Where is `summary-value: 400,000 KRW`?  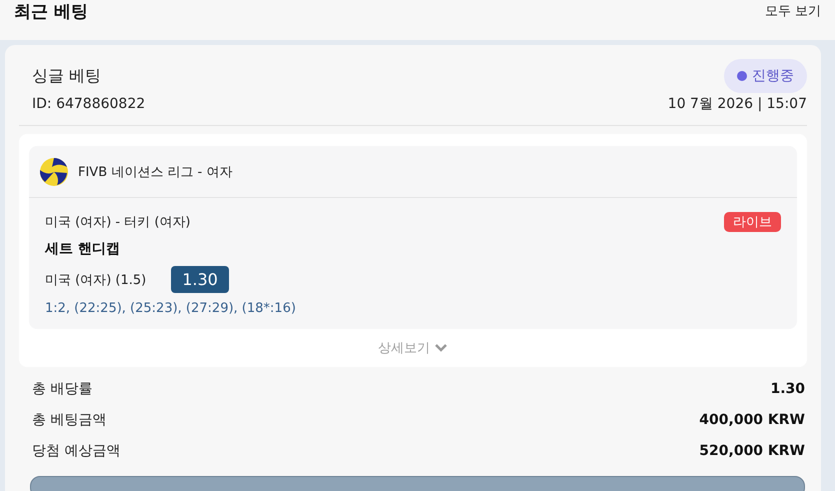
summary-value: 400,000 KRW is located at coordinates (752, 420).